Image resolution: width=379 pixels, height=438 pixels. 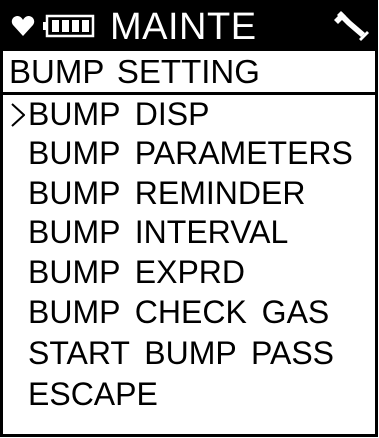 I want to click on menu-item-escape: ESCAPE, so click(x=189, y=394).